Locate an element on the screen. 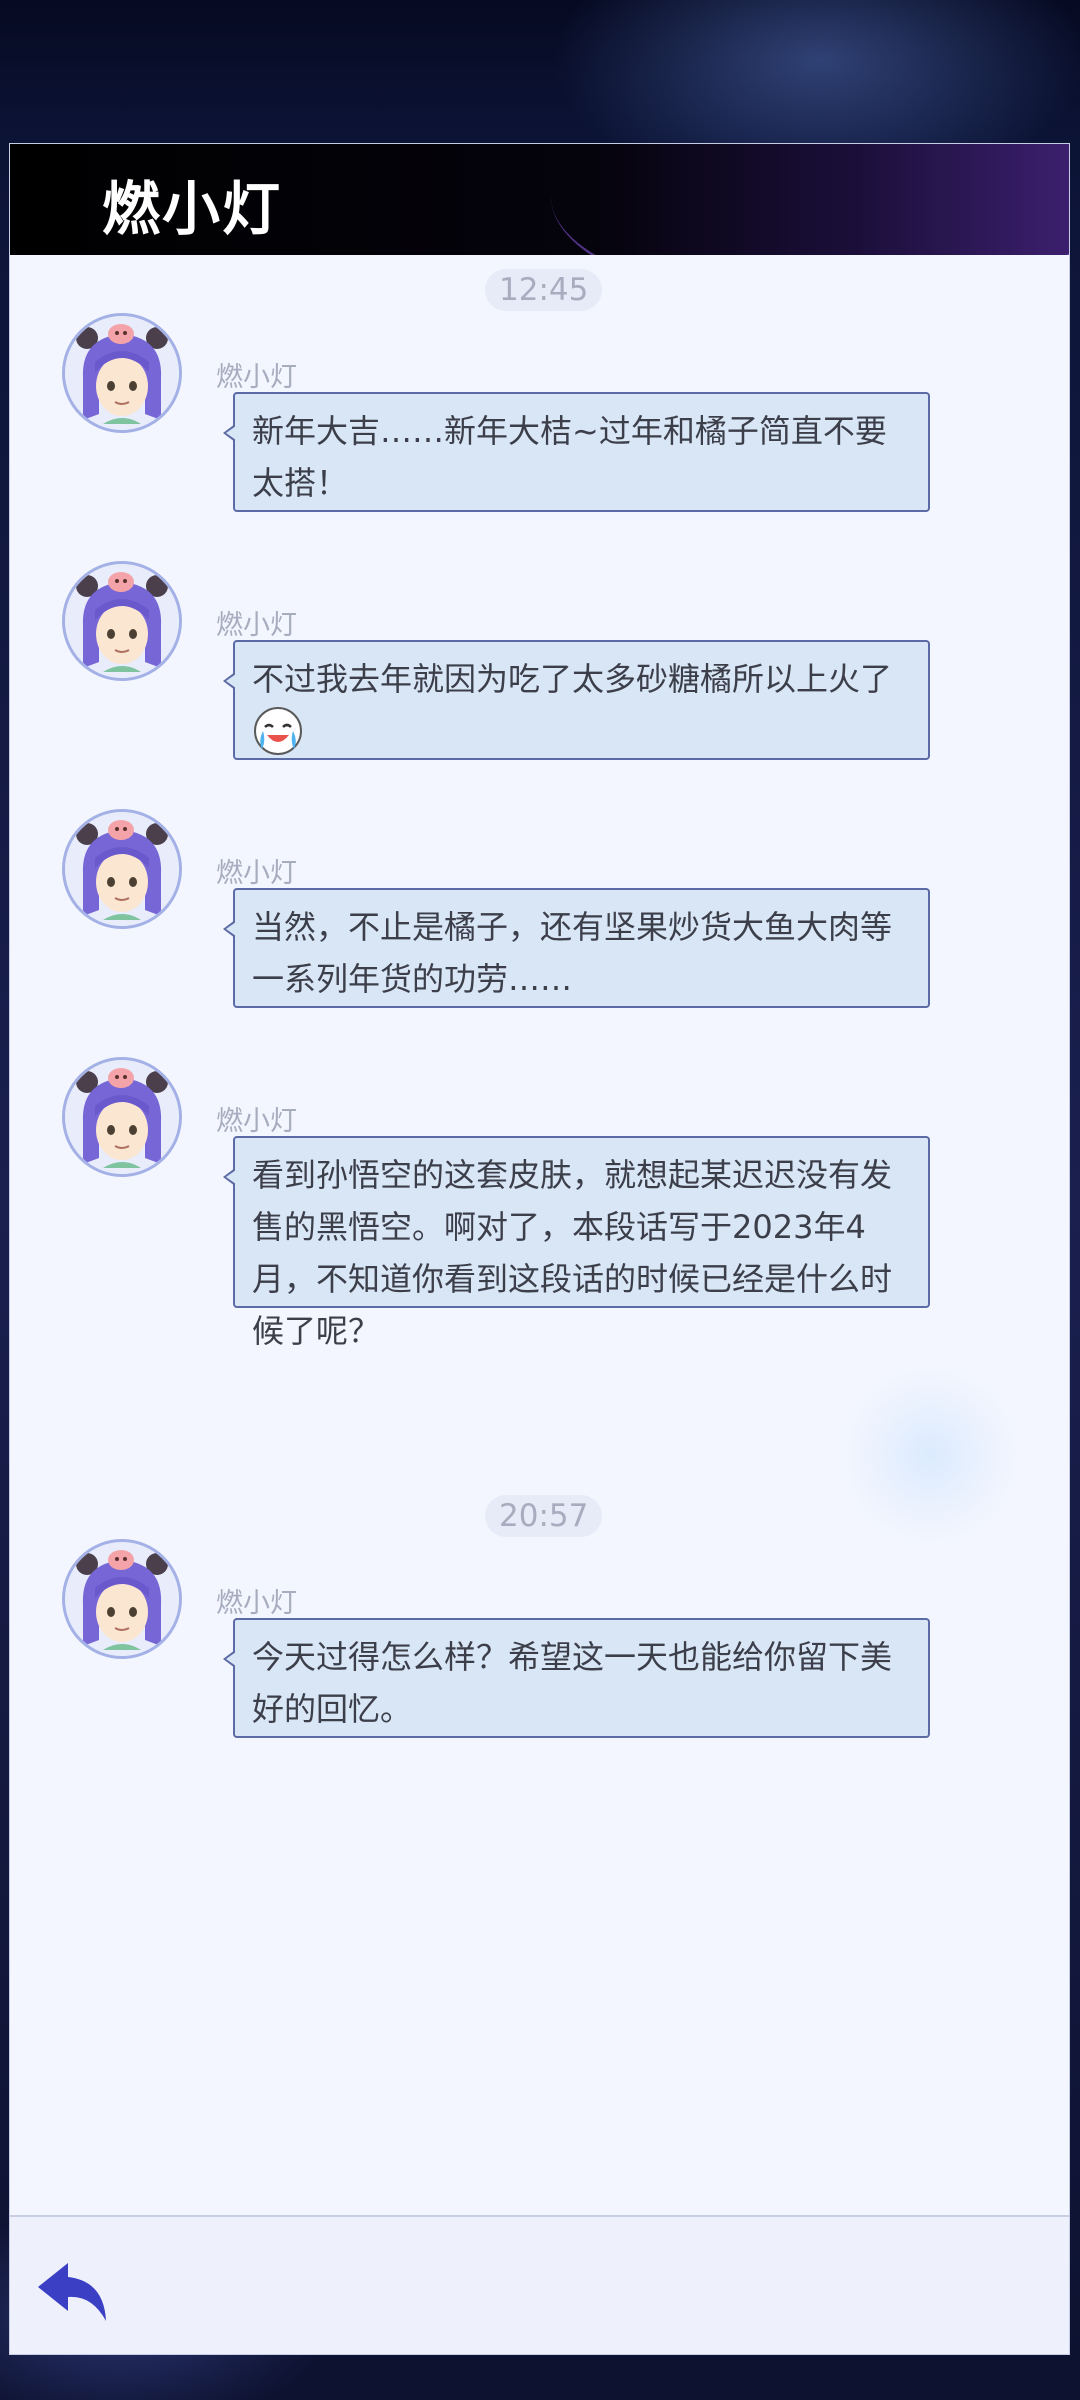 This screenshot has height=2400, width=1080. back-arrow-icon is located at coordinates (72, 2292).